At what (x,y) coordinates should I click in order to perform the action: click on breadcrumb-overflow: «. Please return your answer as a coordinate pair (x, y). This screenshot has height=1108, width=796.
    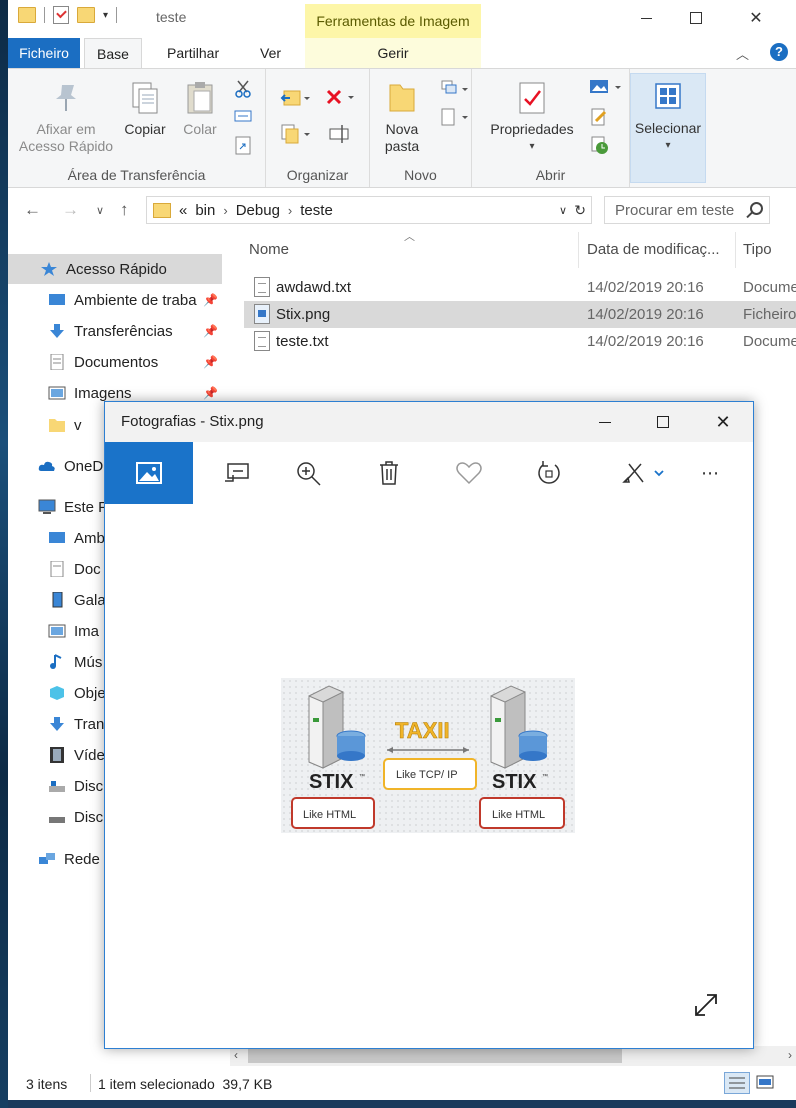
    Looking at the image, I should click on (183, 210).